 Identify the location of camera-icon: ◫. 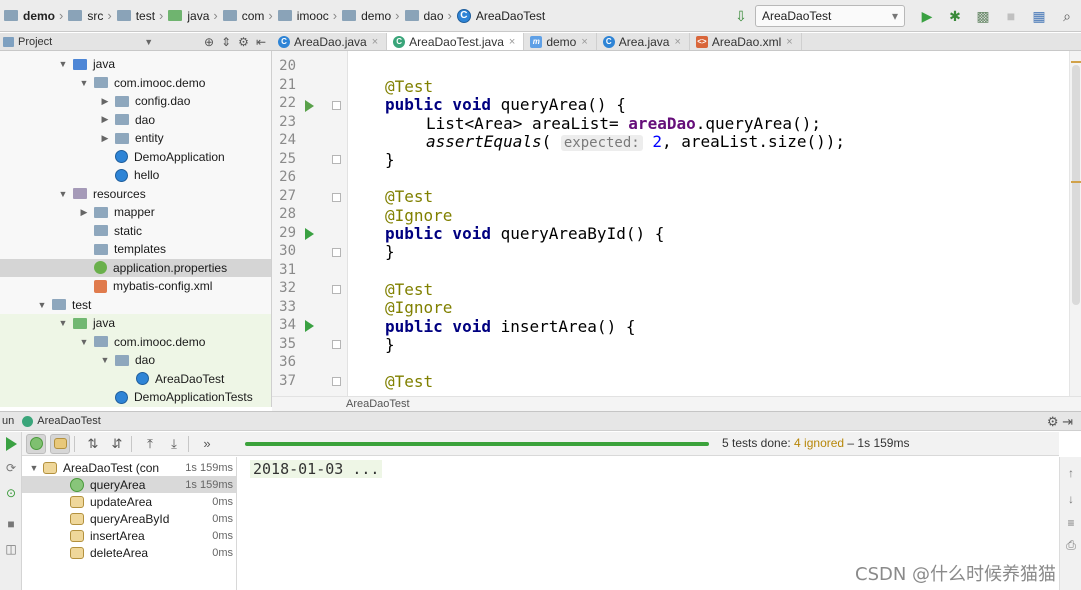
(11, 549).